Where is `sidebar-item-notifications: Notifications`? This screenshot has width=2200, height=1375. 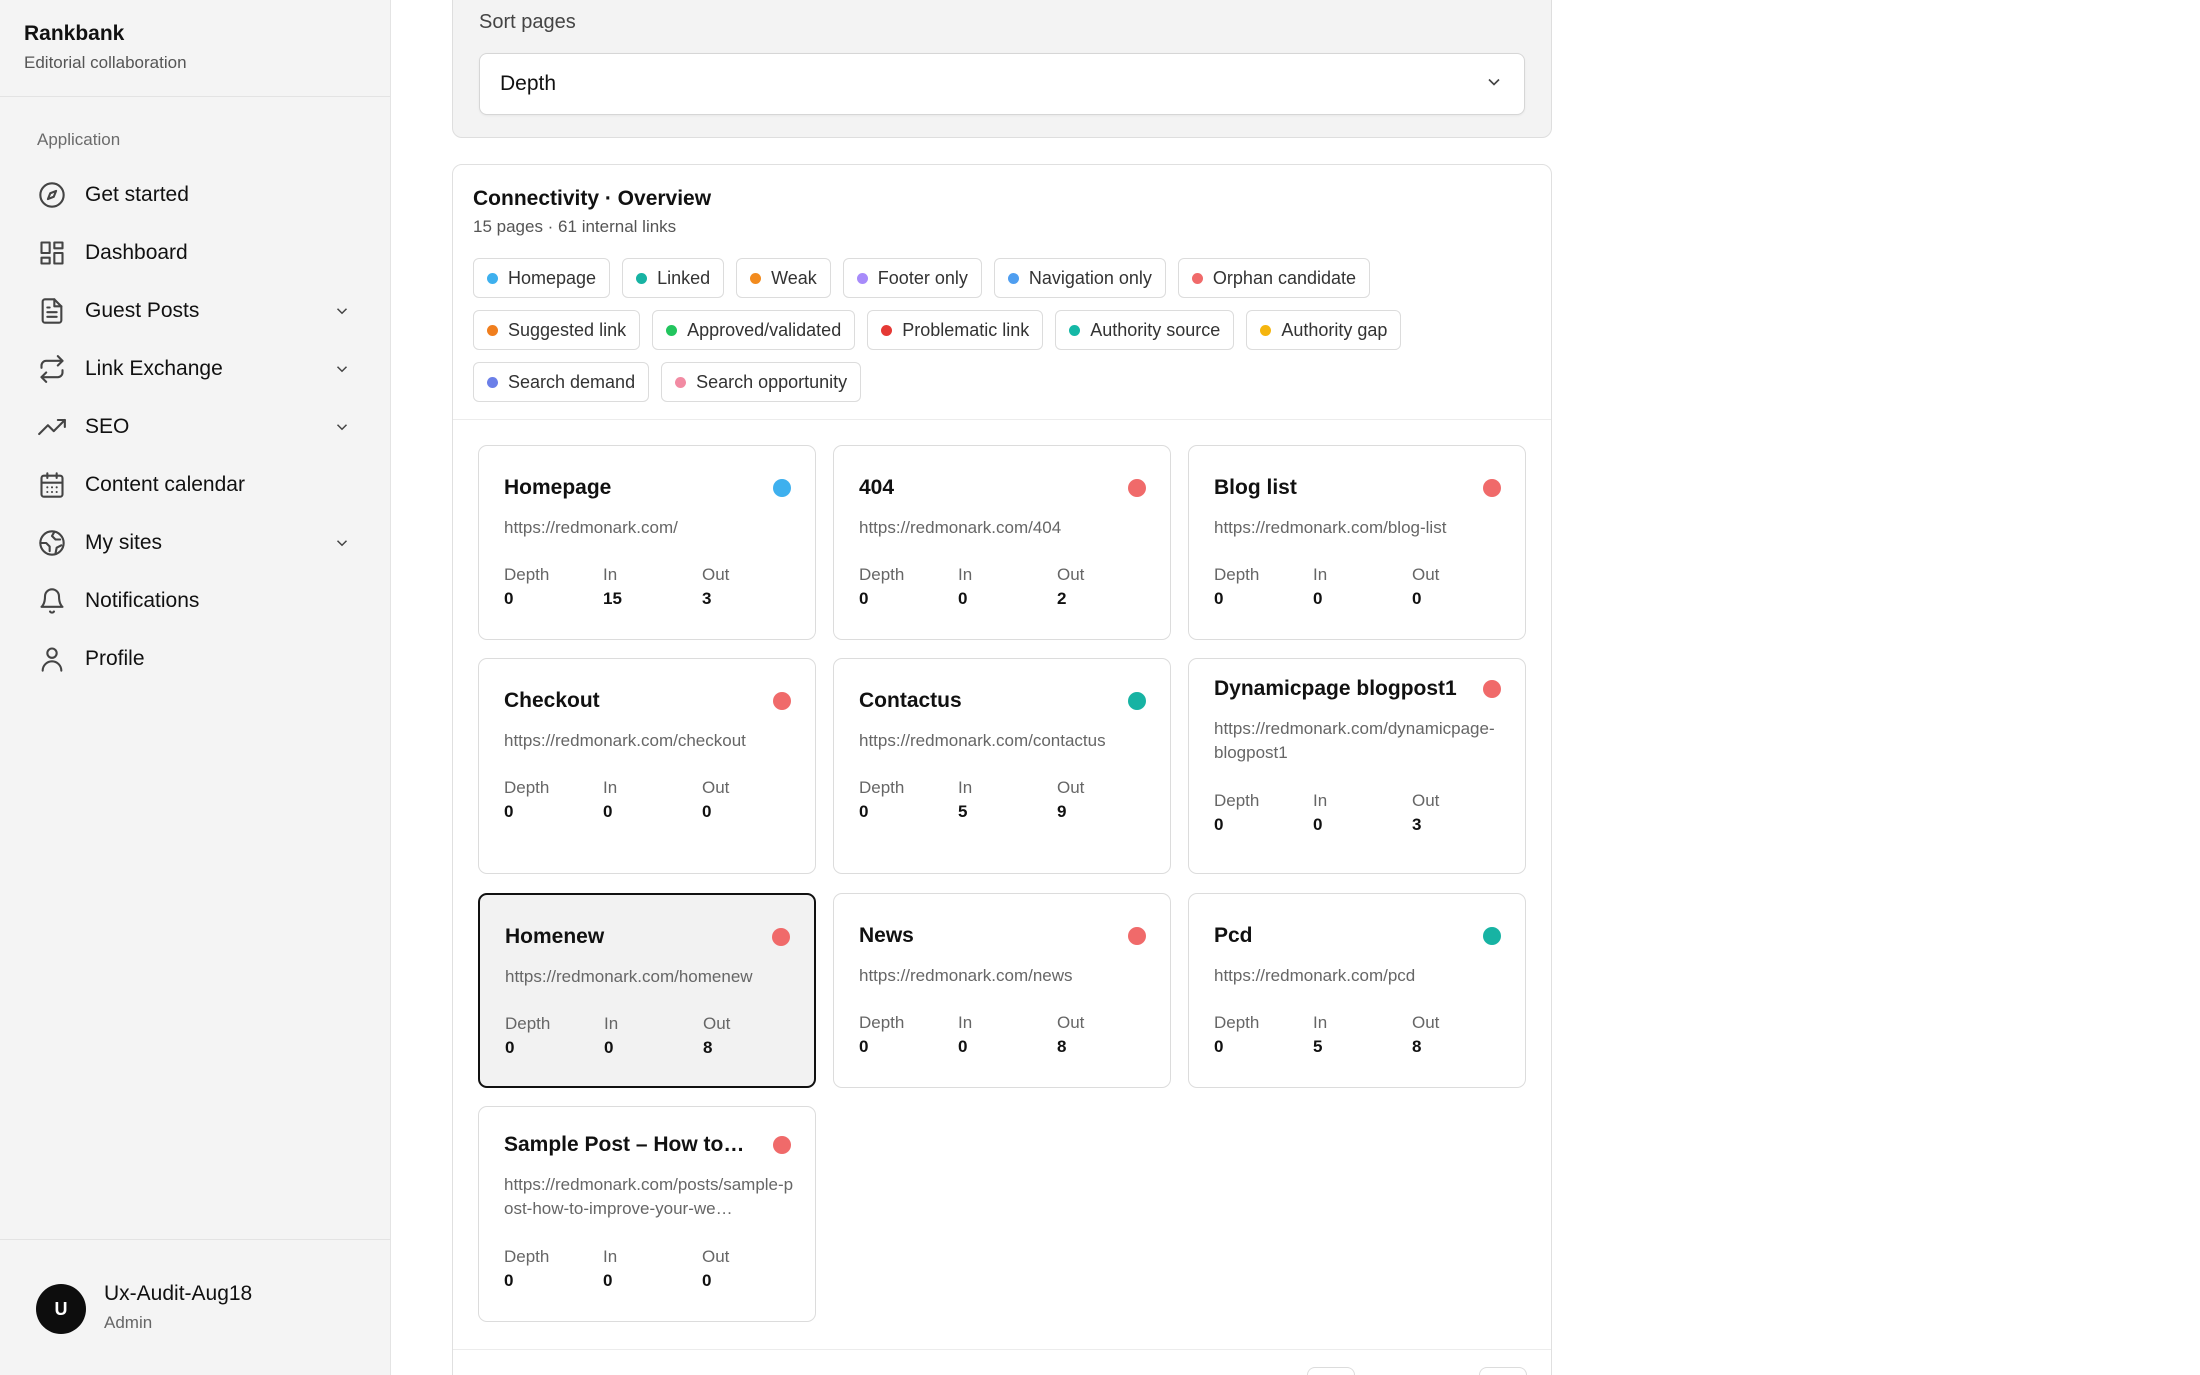 sidebar-item-notifications: Notifications is located at coordinates (195, 601).